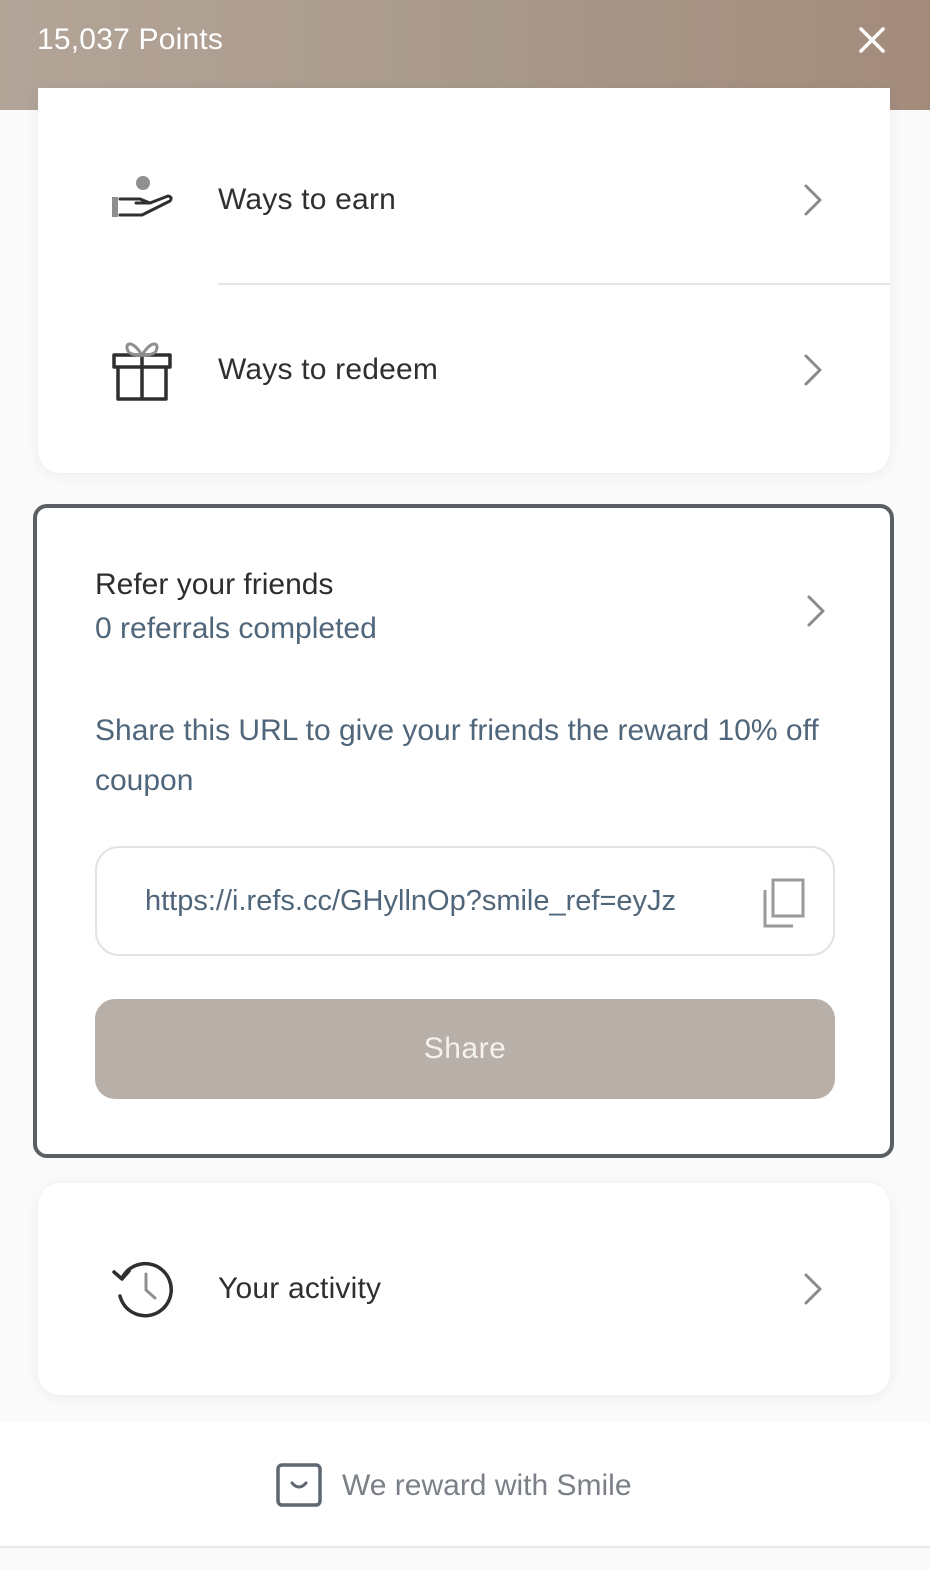 This screenshot has width=930, height=1570. What do you see at coordinates (465, 1049) in the screenshot?
I see `share-button: Share` at bounding box center [465, 1049].